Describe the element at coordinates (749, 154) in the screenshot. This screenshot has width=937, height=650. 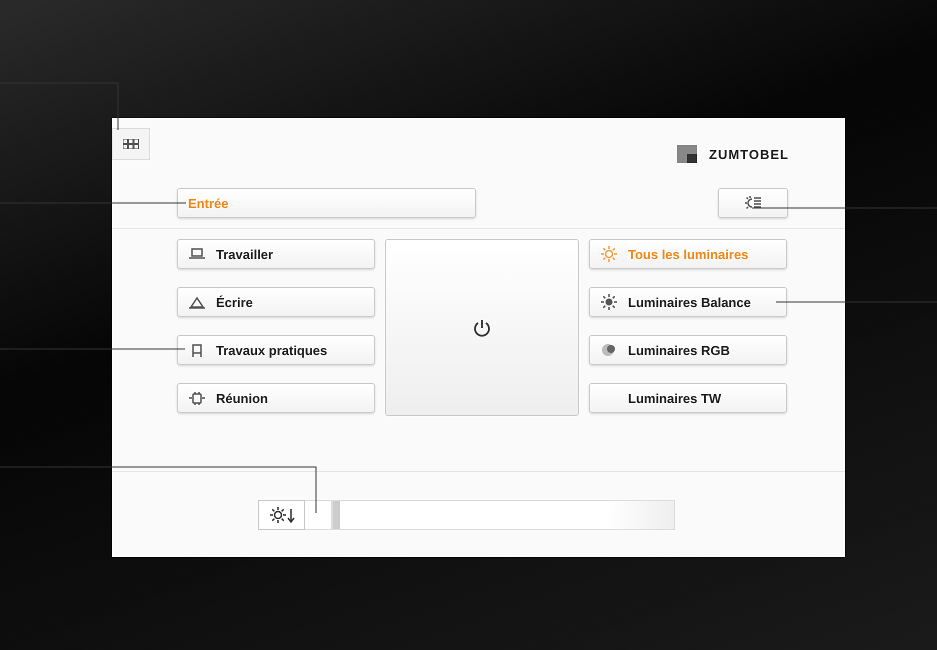
I see `brand-logo: ZUMTOBEL` at that location.